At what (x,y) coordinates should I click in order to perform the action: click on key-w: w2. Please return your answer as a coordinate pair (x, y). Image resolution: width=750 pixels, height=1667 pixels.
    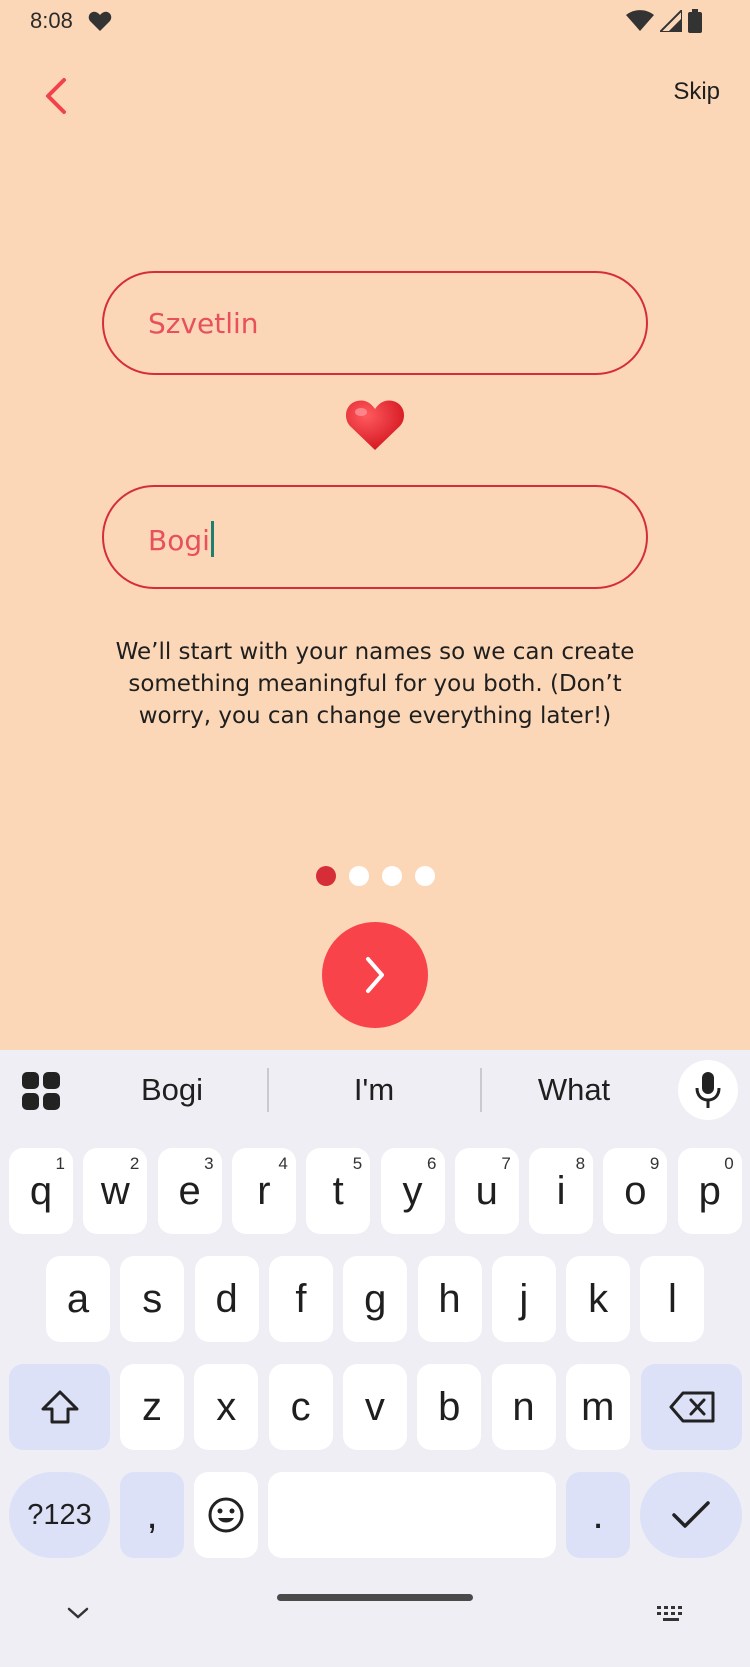
    Looking at the image, I should click on (115, 1191).